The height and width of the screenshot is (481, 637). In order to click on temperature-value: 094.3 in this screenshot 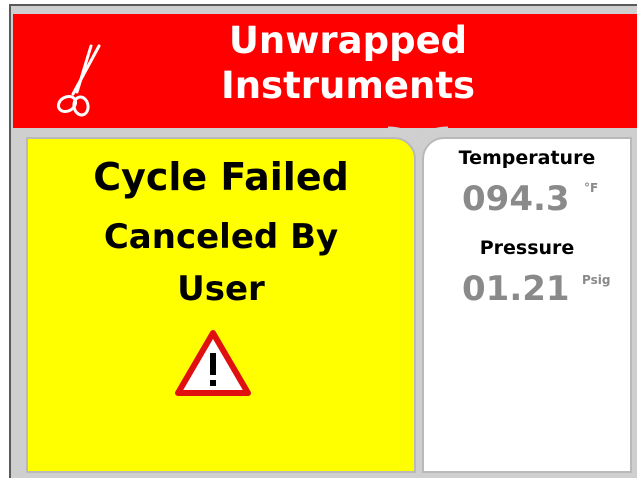, I will do `click(516, 199)`.